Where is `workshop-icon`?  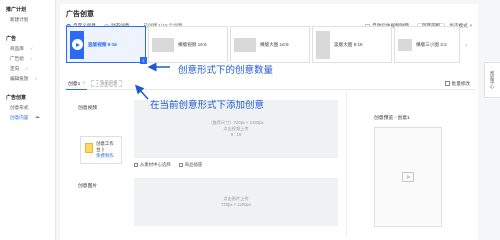
workshop-icon is located at coordinates (89, 148).